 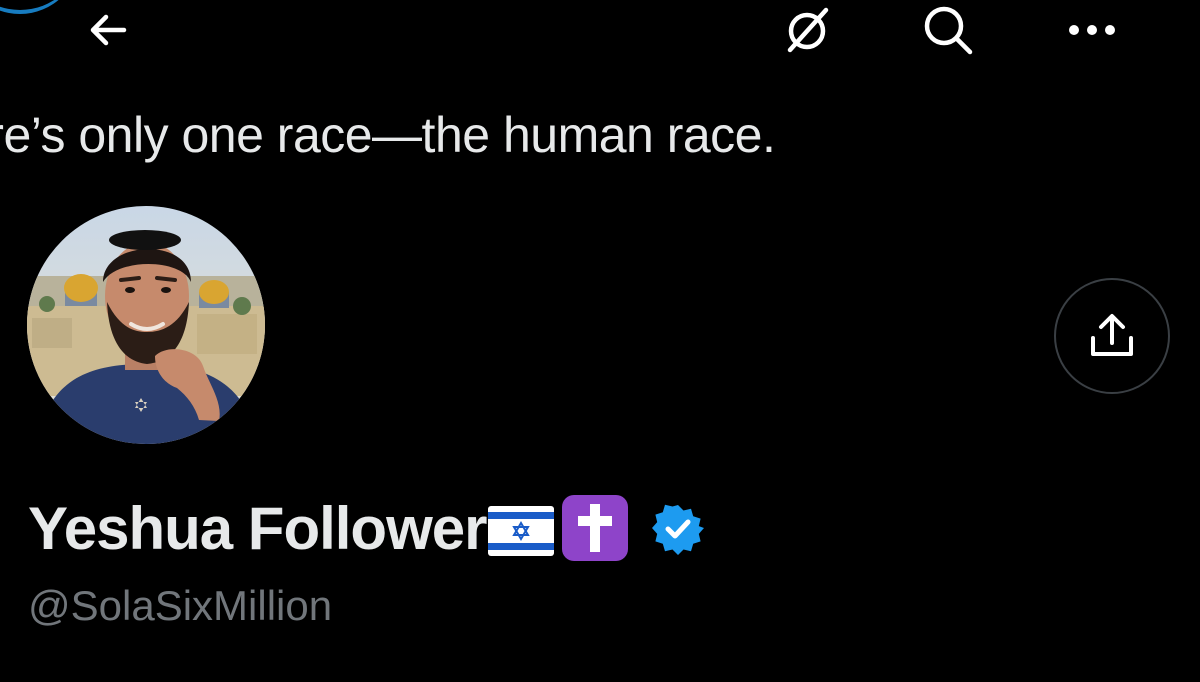 What do you see at coordinates (600, 35) in the screenshot?
I see `top-navigation-bar` at bounding box center [600, 35].